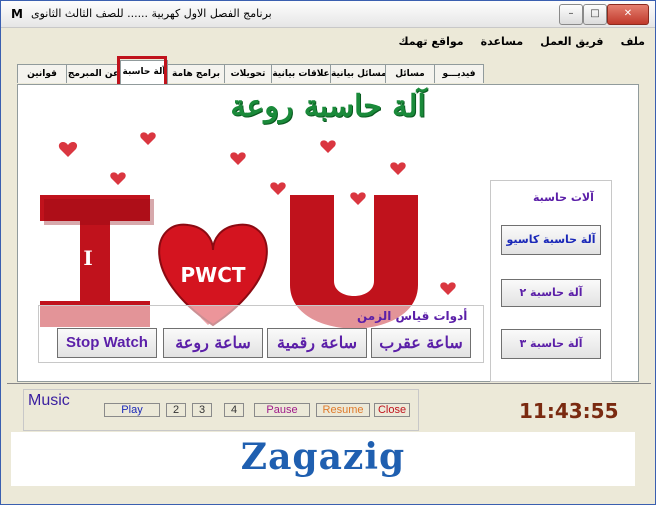  I want to click on menu-team: فريق العمل, so click(571, 41).